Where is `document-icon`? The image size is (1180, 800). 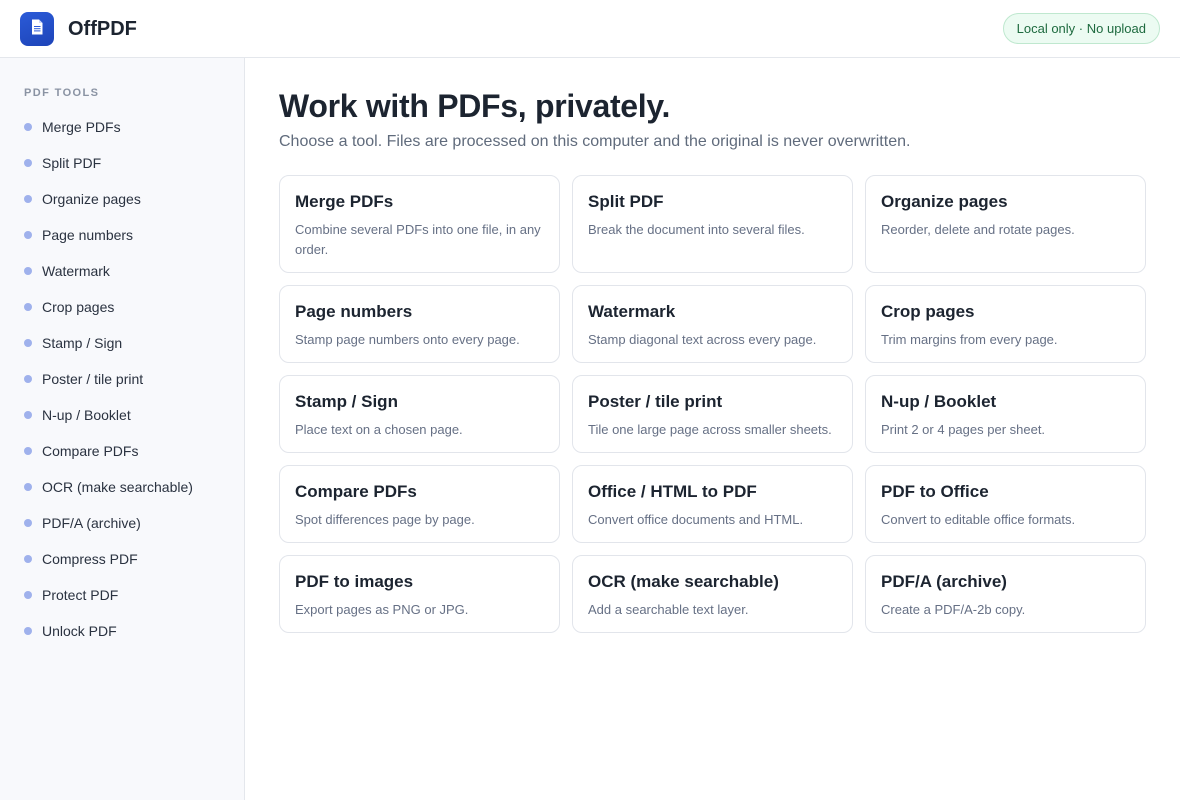
document-icon is located at coordinates (37, 29).